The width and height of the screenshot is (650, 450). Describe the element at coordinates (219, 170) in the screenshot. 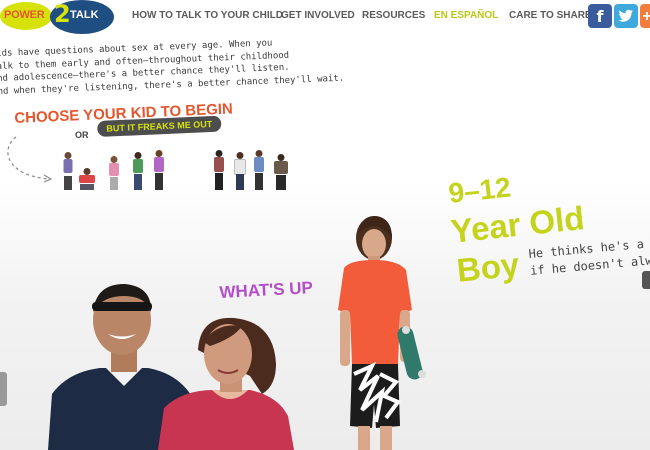

I see `kid-figure-preteen` at that location.